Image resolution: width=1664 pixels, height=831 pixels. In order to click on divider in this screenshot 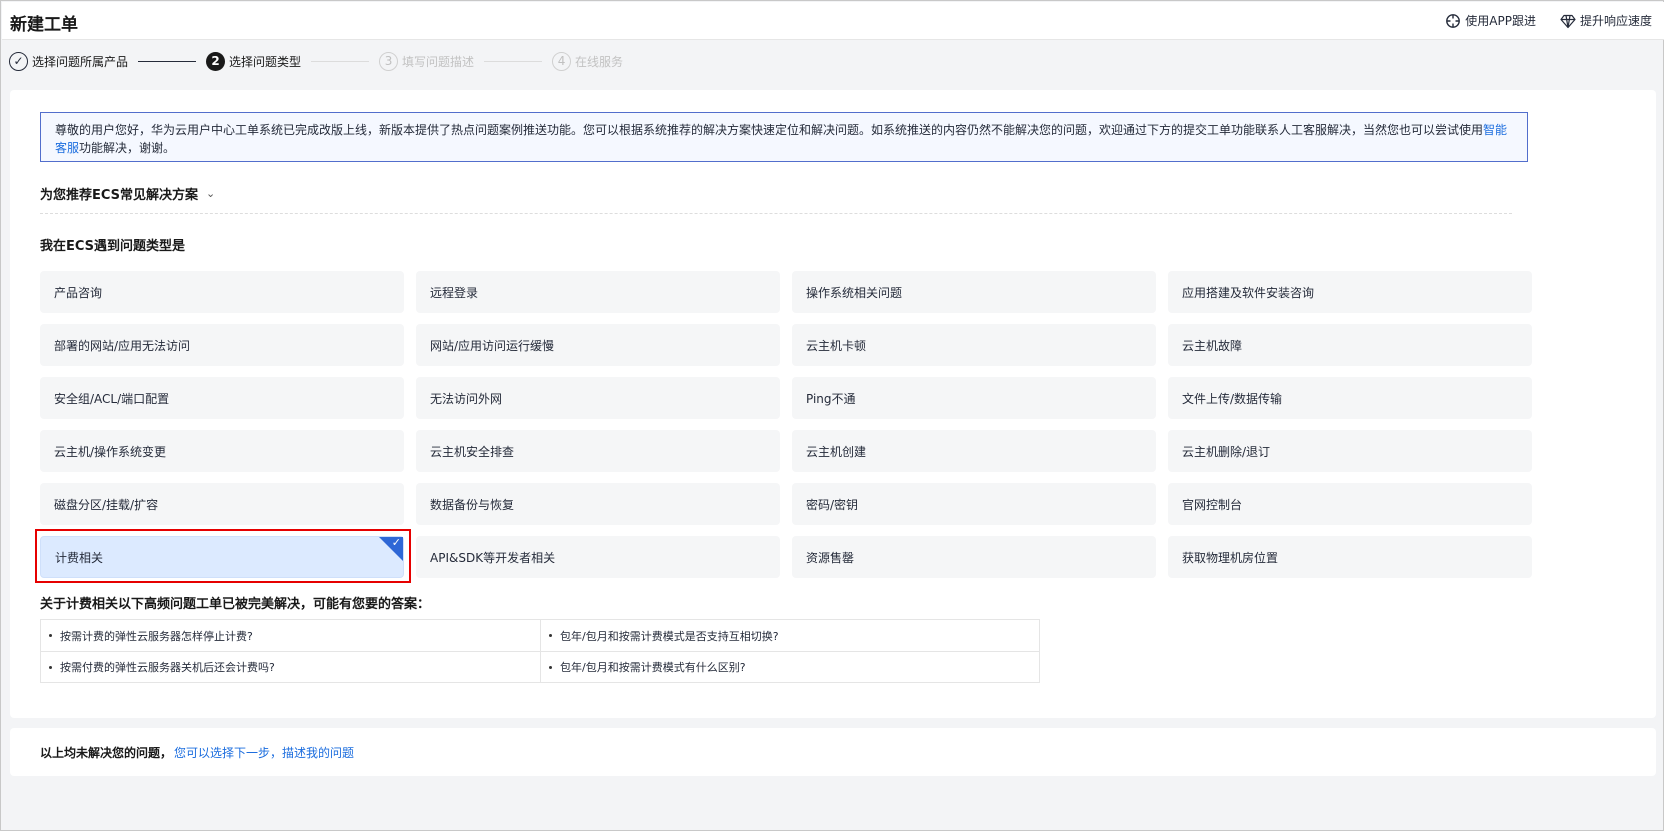, I will do `click(776, 213)`.